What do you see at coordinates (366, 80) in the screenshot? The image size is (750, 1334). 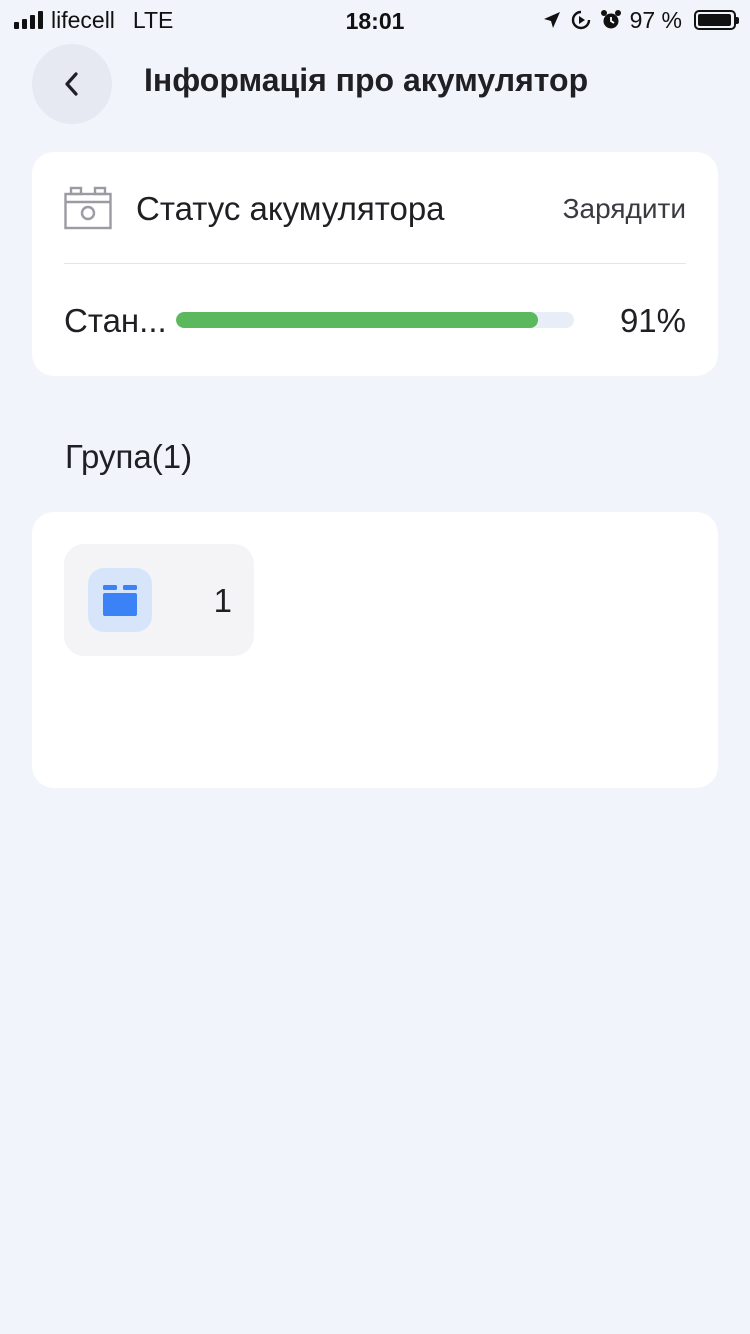 I see `page-title: Інформація про акумулятор` at bounding box center [366, 80].